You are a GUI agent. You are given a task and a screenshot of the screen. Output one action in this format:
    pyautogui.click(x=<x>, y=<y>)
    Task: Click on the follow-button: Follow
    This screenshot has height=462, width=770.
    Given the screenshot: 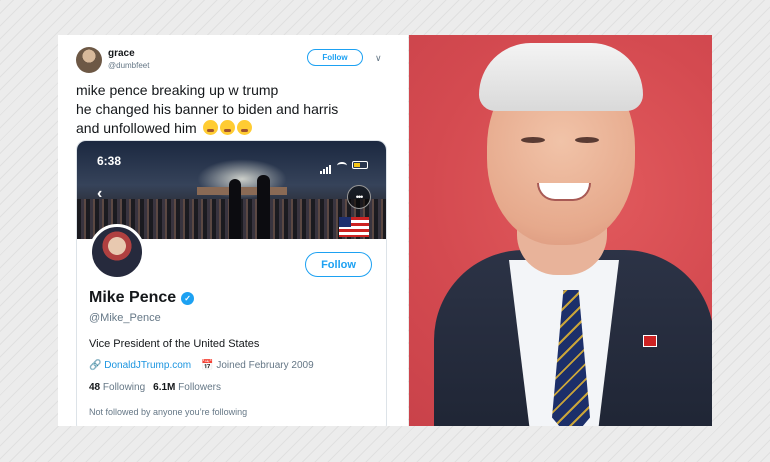 What is the action you would take?
    pyautogui.click(x=335, y=57)
    